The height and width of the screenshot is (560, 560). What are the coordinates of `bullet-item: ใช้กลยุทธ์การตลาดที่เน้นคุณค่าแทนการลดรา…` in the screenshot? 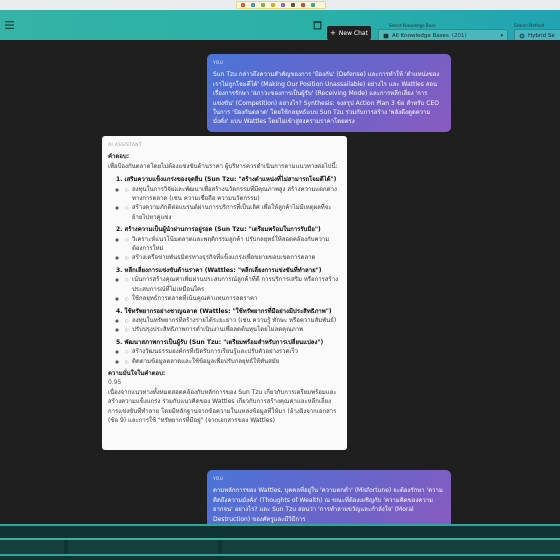 It's located at (233, 299).